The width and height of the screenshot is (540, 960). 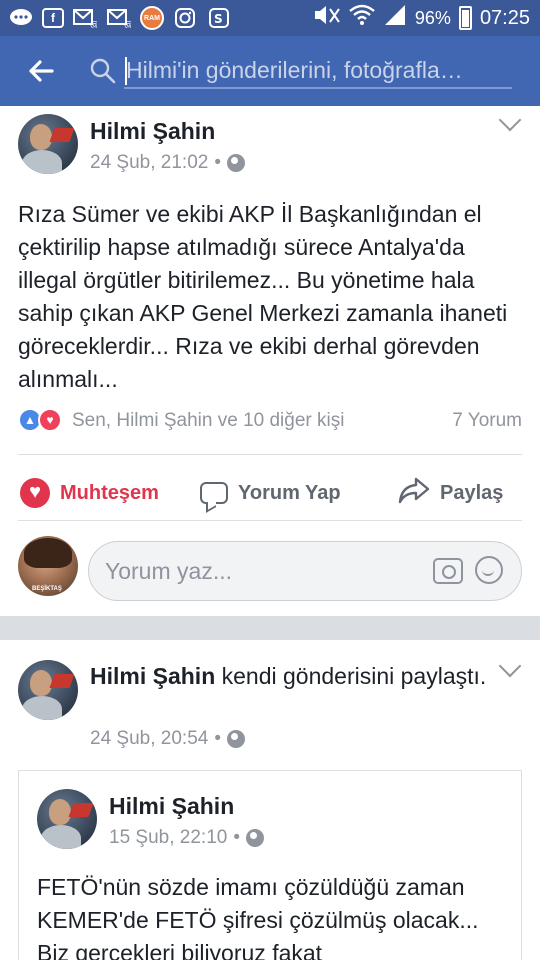 I want to click on post-time: 24 Şub, 21:02, so click(x=149, y=163).